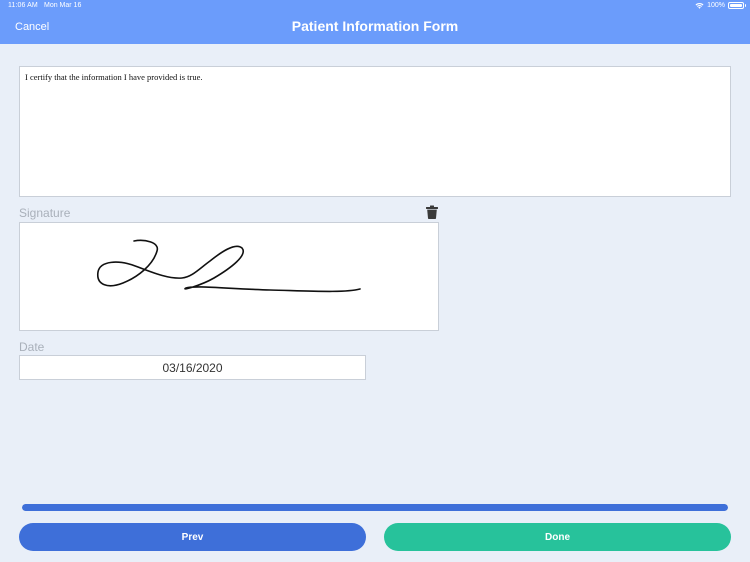  Describe the element at coordinates (699, 6) in the screenshot. I see `wifi-icon` at that location.